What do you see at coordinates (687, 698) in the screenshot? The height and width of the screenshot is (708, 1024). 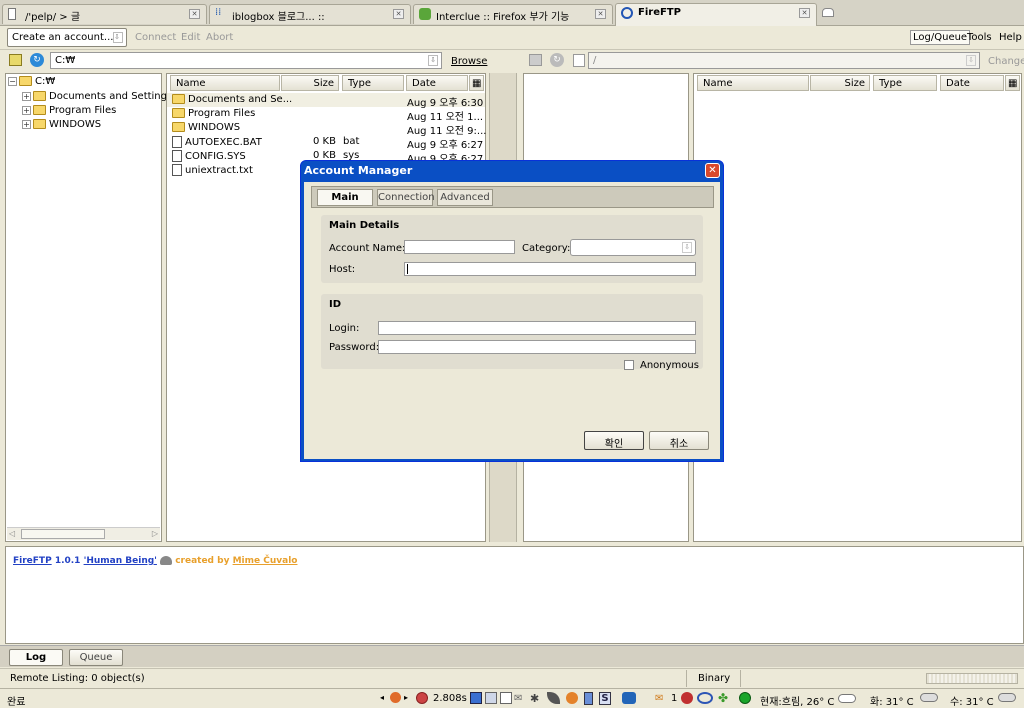 I see `at-icon` at bounding box center [687, 698].